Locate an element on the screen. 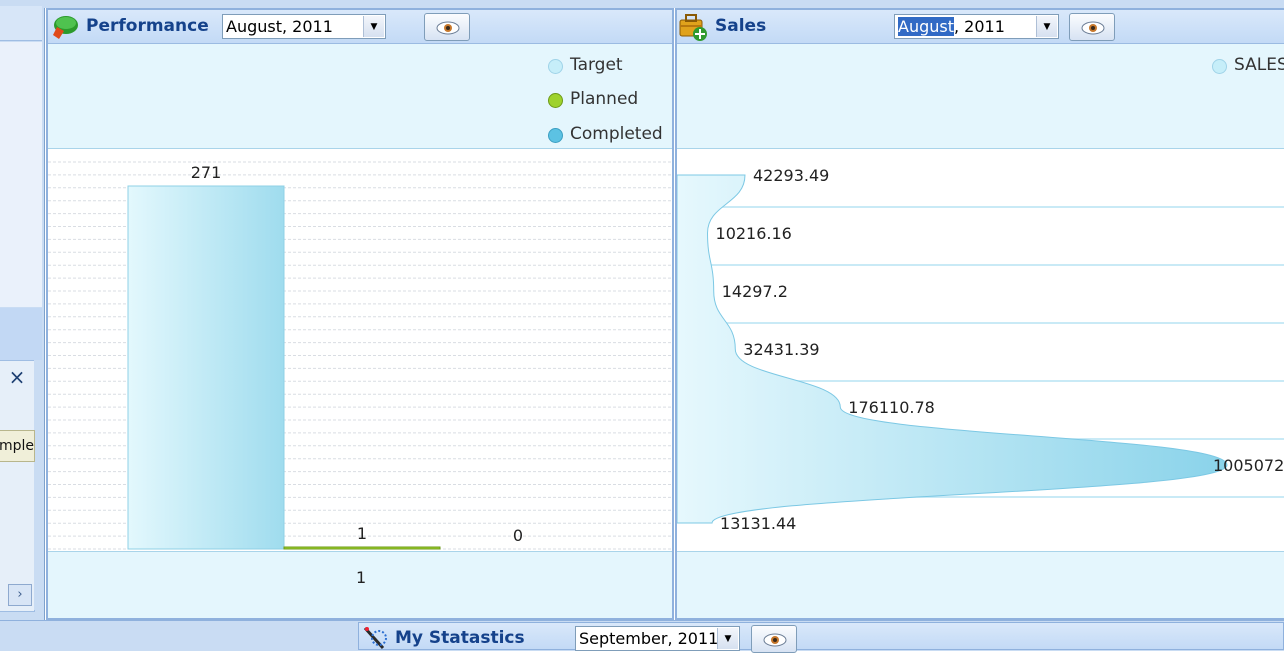 Image resolution: width=1284 pixels, height=653 pixels. legend-label-completed: Completed is located at coordinates (616, 134).